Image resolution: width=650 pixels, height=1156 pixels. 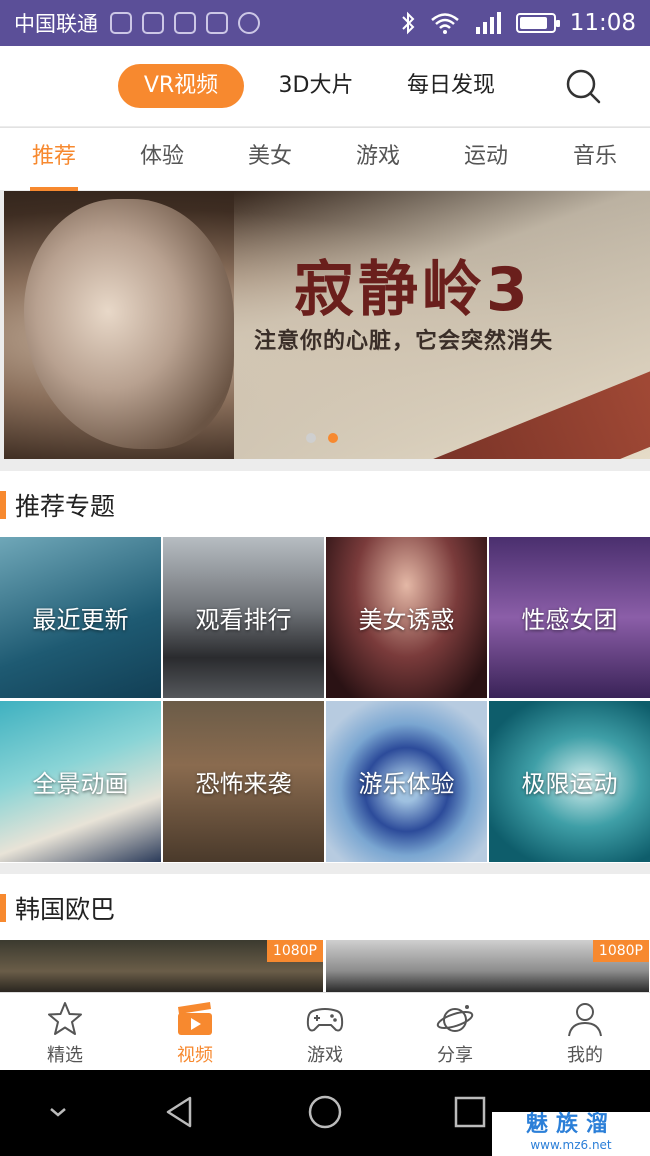 What do you see at coordinates (486, 159) in the screenshot?
I see `cat-tab-sports: 运动` at bounding box center [486, 159].